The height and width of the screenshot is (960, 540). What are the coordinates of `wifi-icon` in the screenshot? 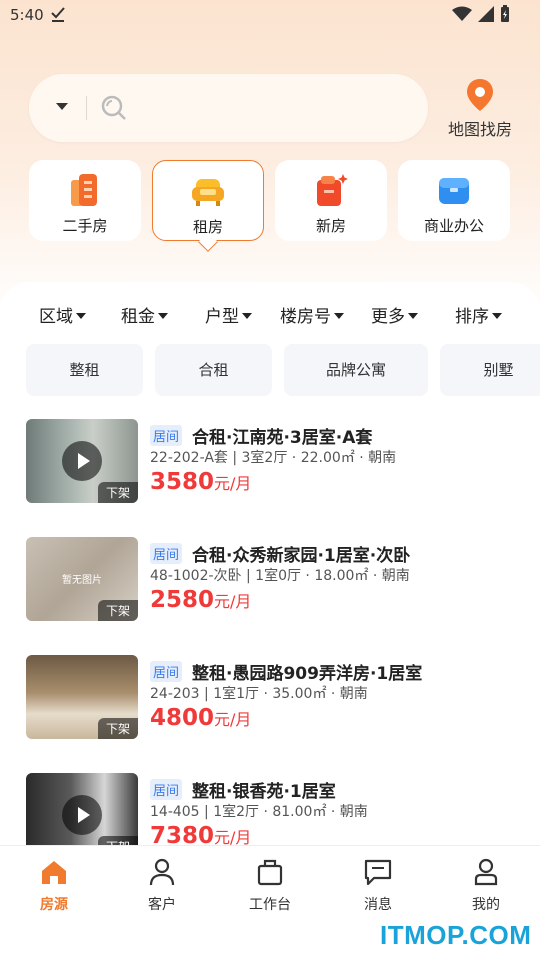 It's located at (462, 13).